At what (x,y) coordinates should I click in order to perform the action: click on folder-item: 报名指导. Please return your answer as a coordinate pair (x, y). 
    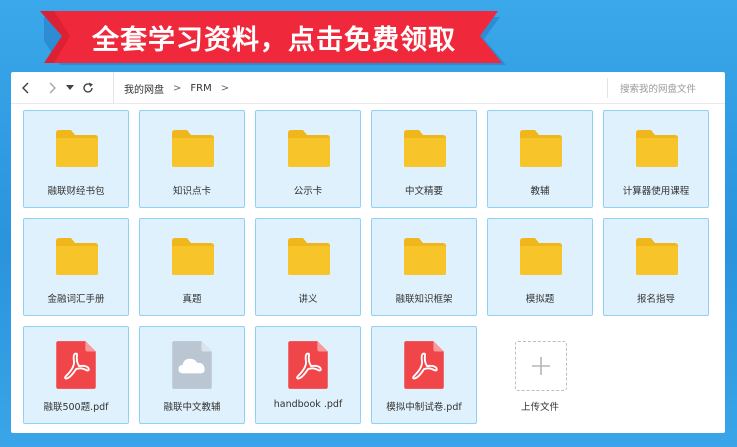
    Looking at the image, I should click on (656, 267).